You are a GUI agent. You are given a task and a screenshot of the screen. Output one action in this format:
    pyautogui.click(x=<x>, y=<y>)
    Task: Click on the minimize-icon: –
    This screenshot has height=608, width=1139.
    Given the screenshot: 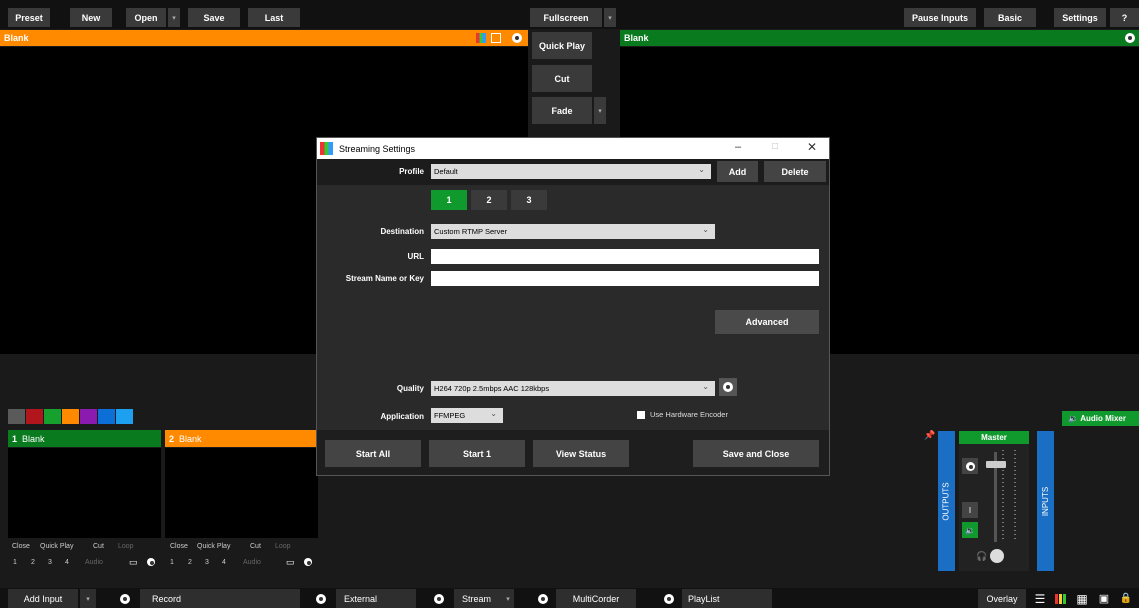 What is the action you would take?
    pyautogui.click(x=738, y=147)
    